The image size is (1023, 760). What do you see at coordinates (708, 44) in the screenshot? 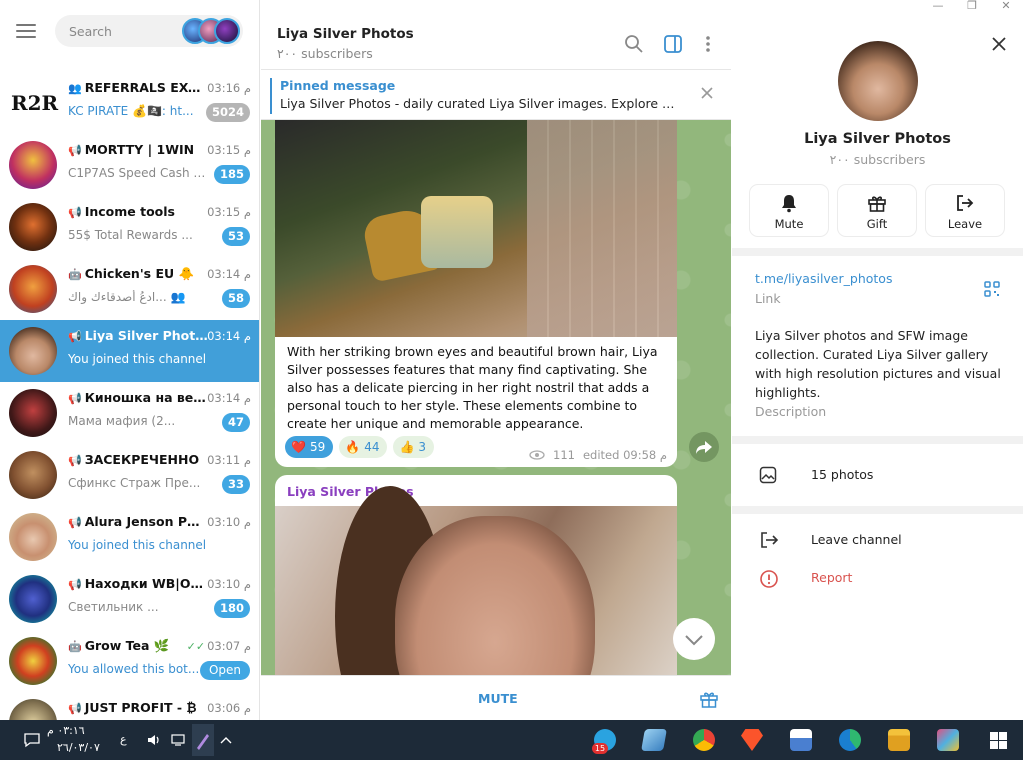
I see `more-menu-icon` at bounding box center [708, 44].